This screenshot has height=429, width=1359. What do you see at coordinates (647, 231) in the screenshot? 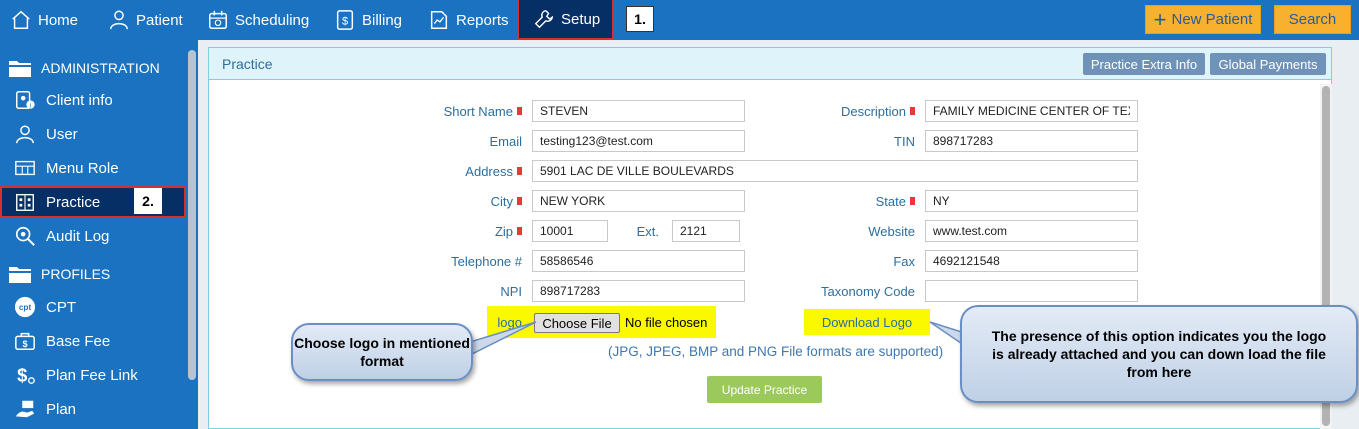
I see `ext-label: Ext.` at bounding box center [647, 231].